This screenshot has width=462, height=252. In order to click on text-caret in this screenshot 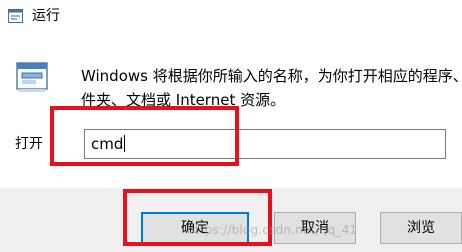, I will do `click(125, 143)`.